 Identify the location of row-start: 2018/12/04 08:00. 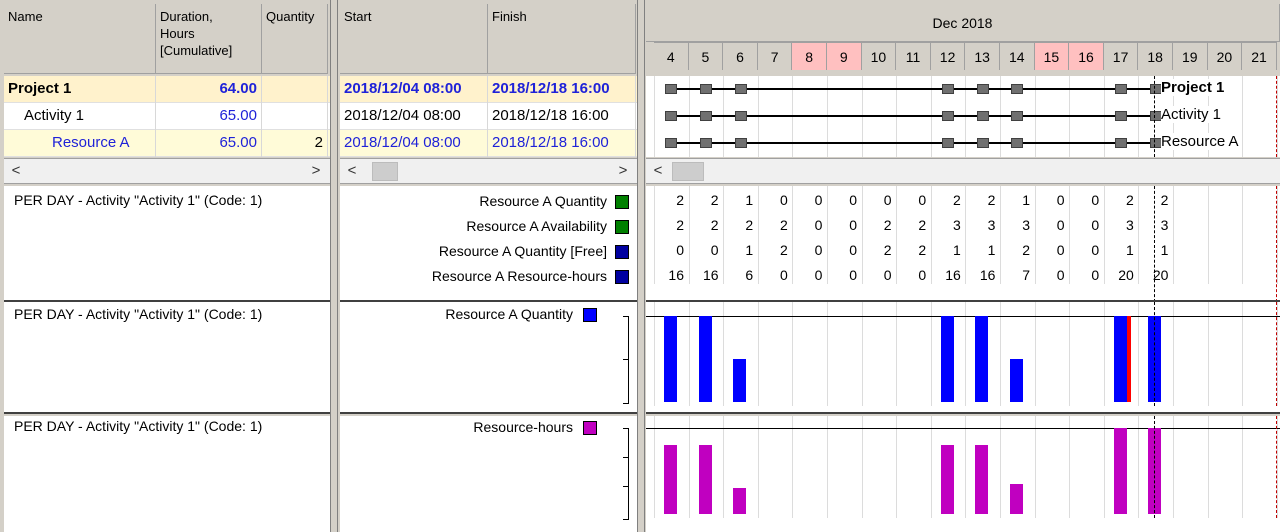
(414, 89).